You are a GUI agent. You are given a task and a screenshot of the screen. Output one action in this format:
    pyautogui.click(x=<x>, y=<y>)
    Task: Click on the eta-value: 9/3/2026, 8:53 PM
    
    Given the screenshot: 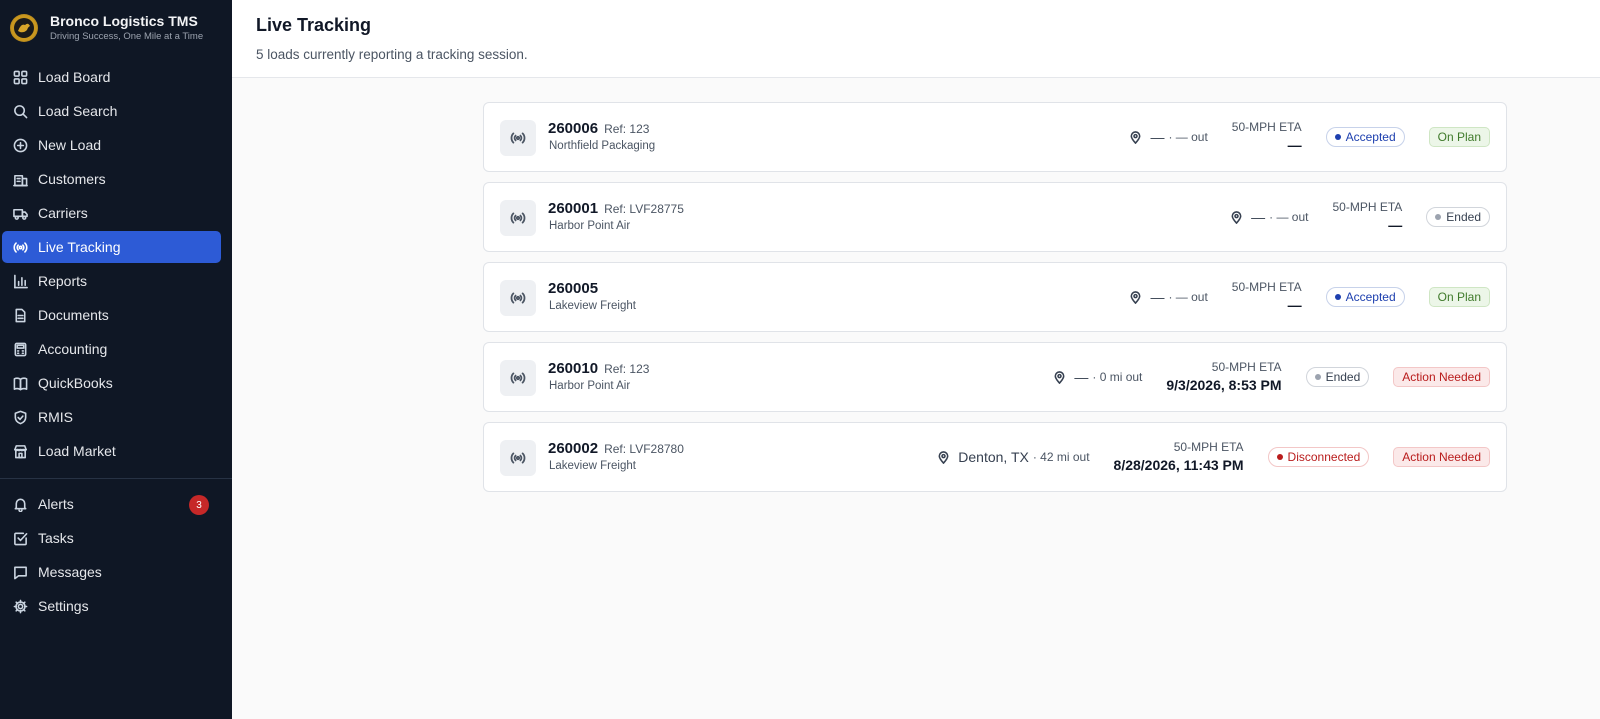 What is the action you would take?
    pyautogui.click(x=1224, y=385)
    